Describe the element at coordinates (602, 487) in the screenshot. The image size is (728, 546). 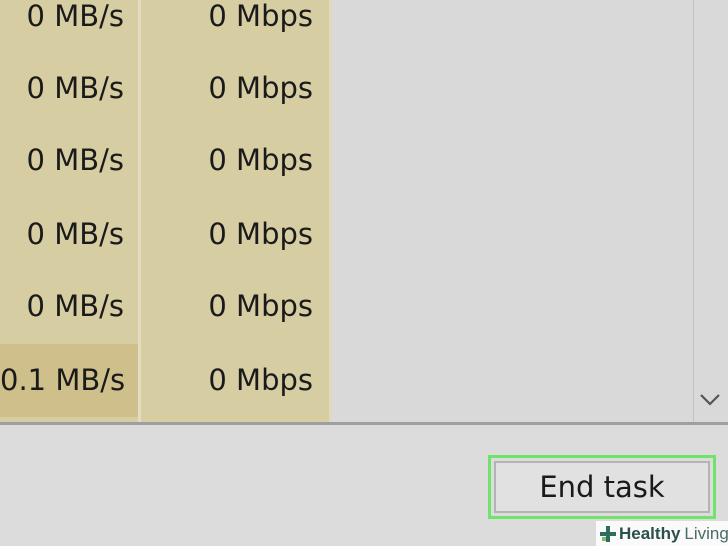
I see `end-task-button: End task` at that location.